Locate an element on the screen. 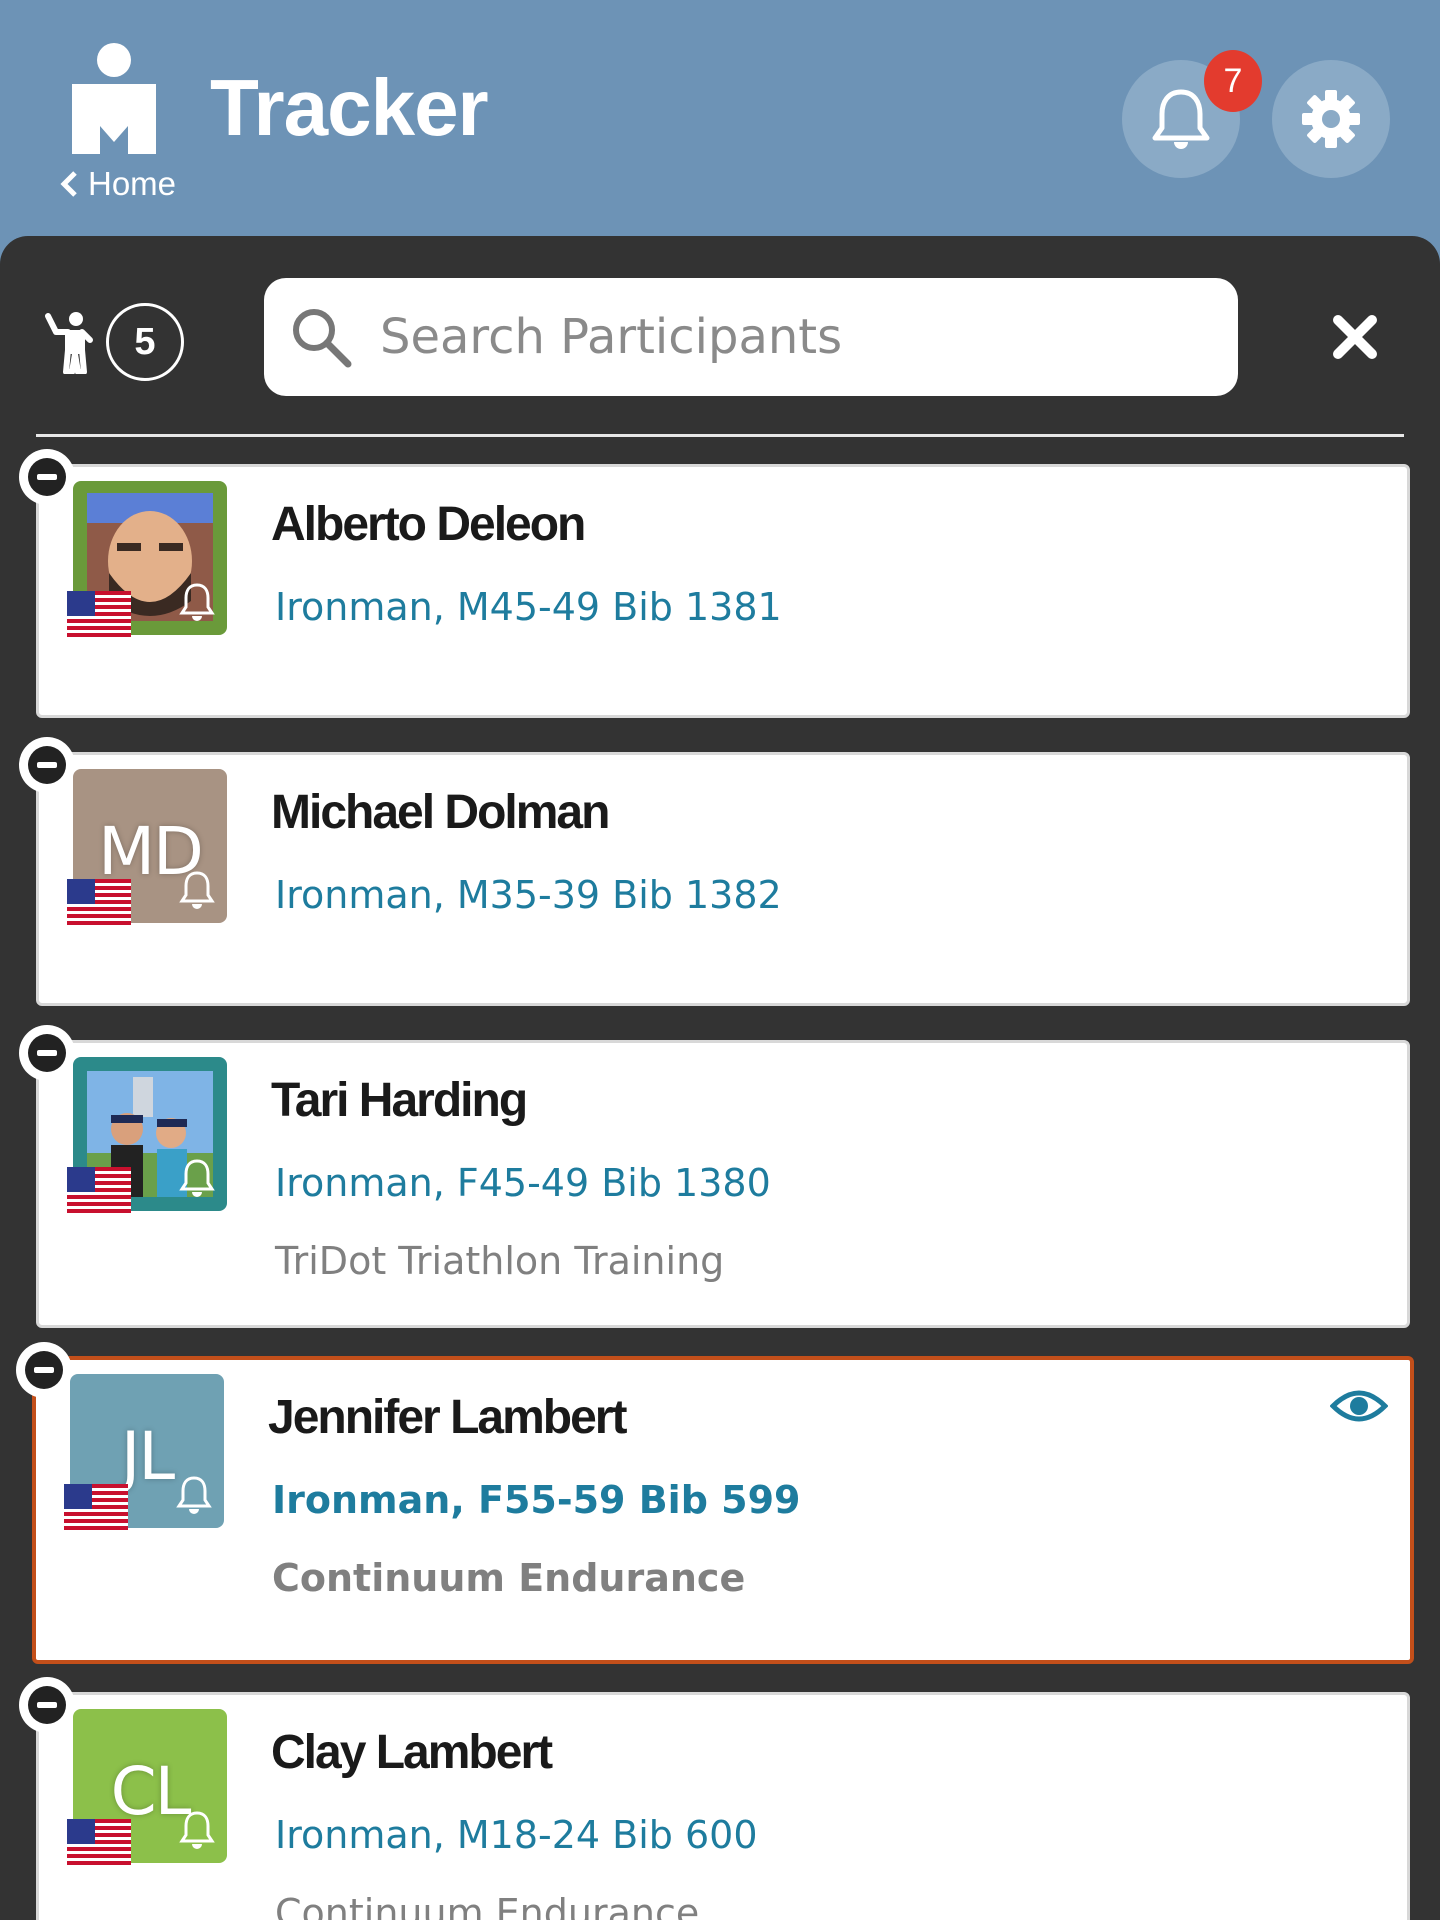 The width and height of the screenshot is (1440, 1920). participant-count: 5 is located at coordinates (114, 342).